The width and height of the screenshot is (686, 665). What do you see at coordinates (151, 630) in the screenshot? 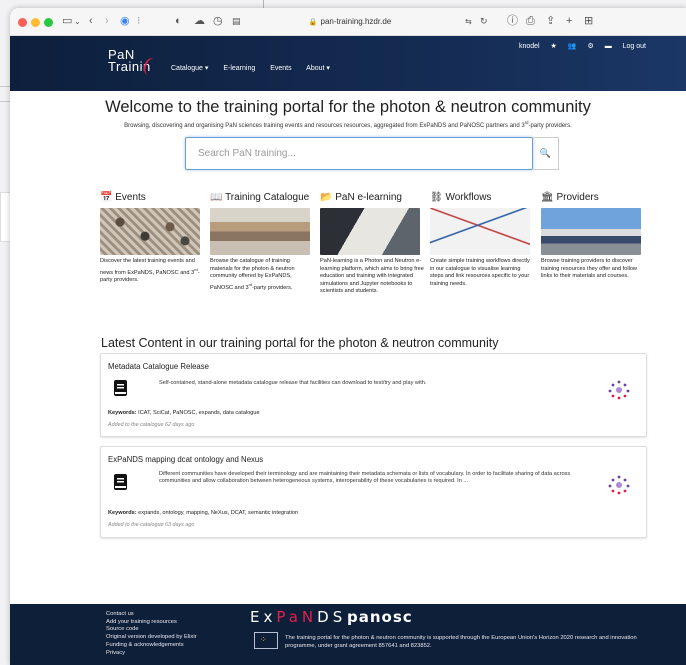
I see `footer-link-source-code: Source code` at bounding box center [151, 630].